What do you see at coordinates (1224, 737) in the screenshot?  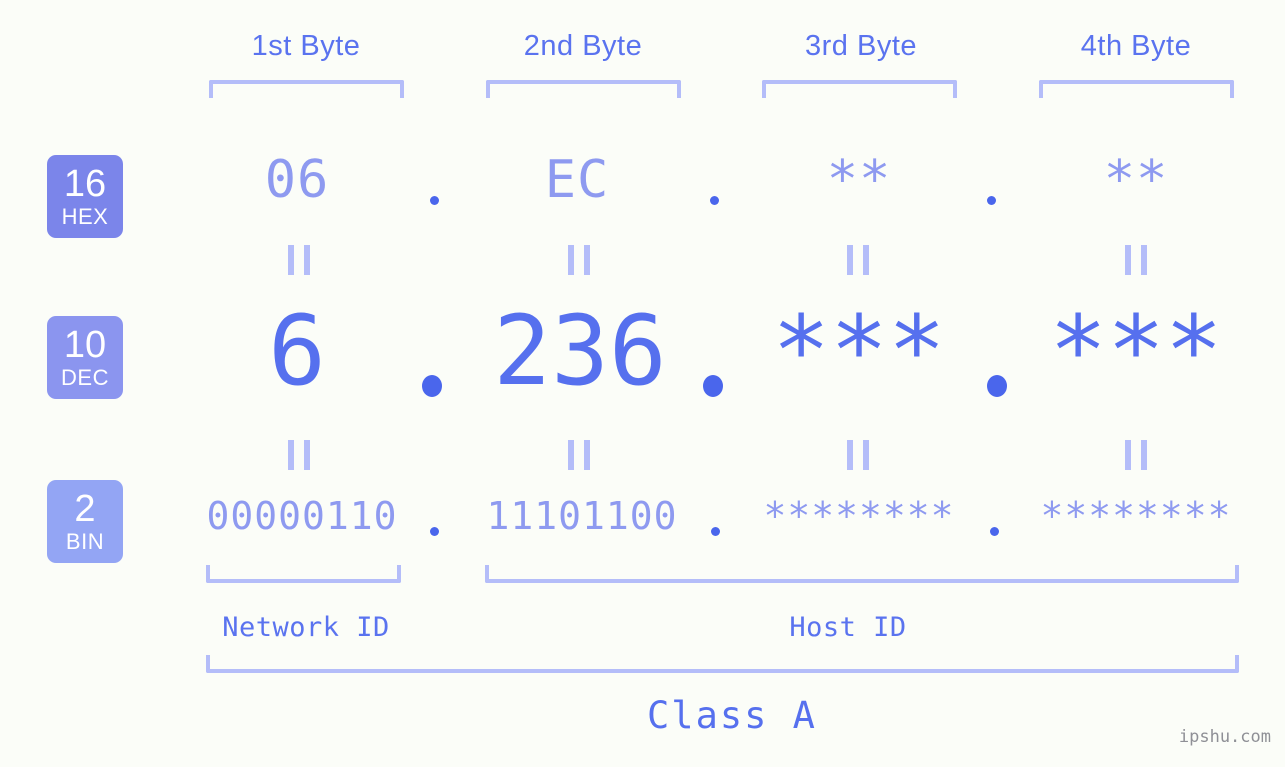 I see `site-watermark: ipshu.com` at bounding box center [1224, 737].